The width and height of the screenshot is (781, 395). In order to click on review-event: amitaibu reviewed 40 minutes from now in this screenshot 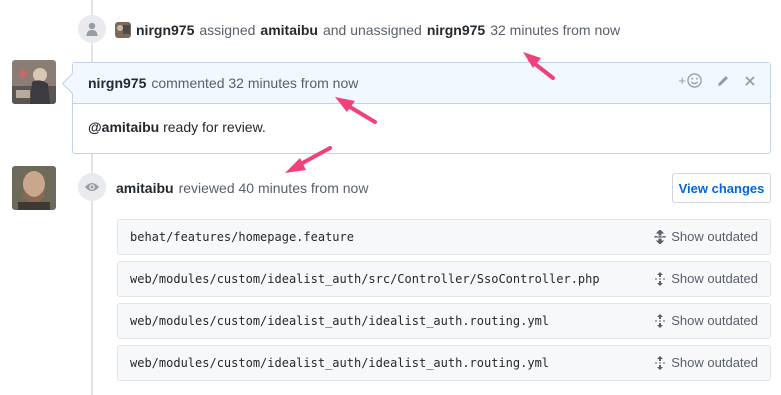, I will do `click(242, 188)`.